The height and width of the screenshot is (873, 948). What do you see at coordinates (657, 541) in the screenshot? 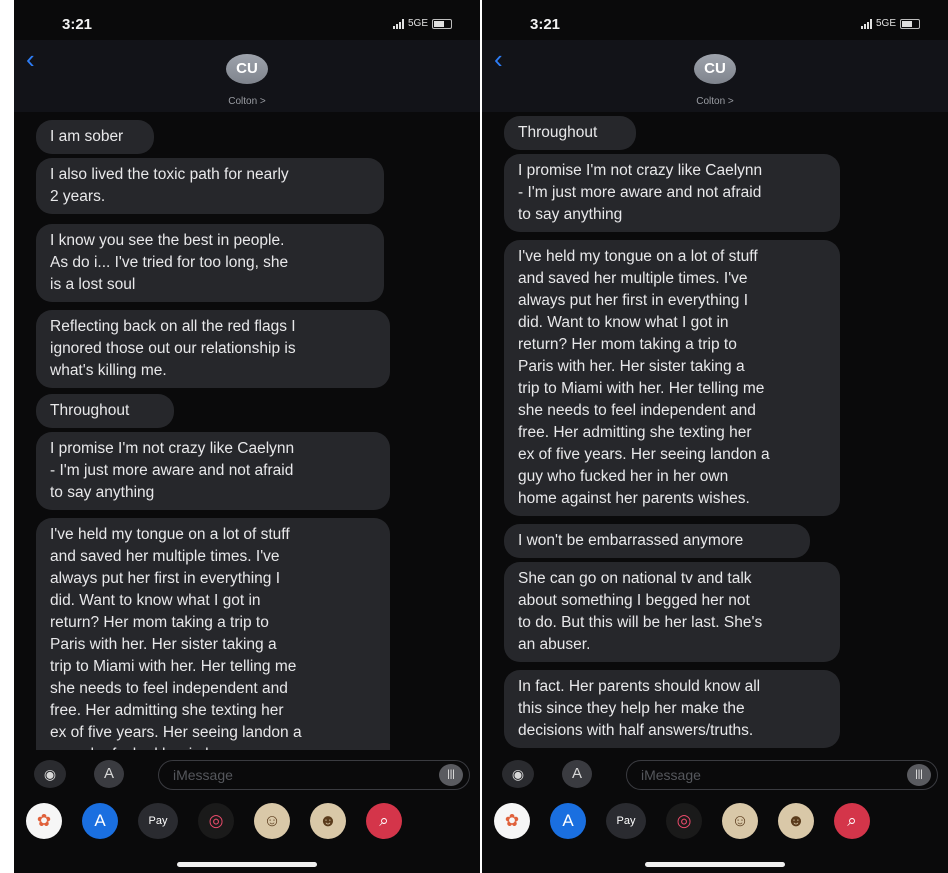
I see `message-bubble: I won't be embarrassed anymore` at bounding box center [657, 541].